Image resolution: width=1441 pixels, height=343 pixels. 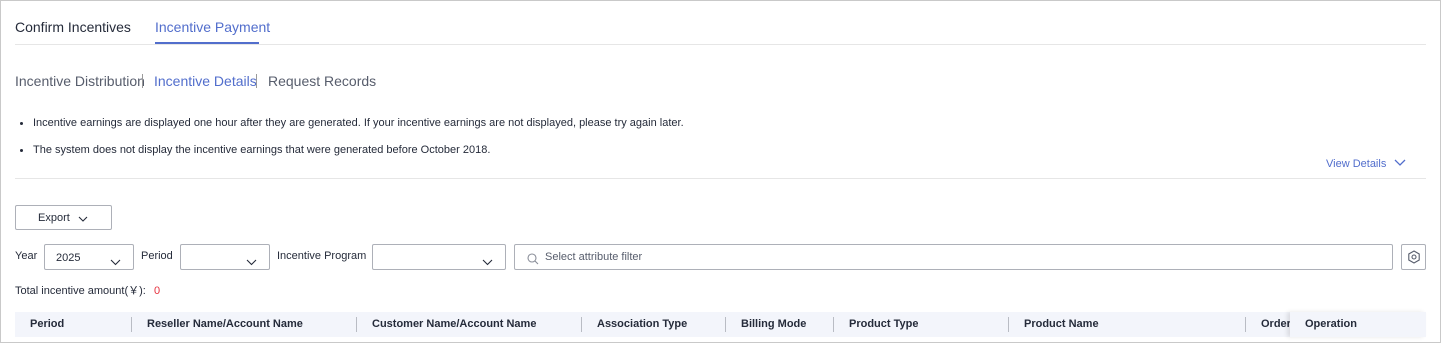 I want to click on column-header-order: Order, so click(x=1276, y=324).